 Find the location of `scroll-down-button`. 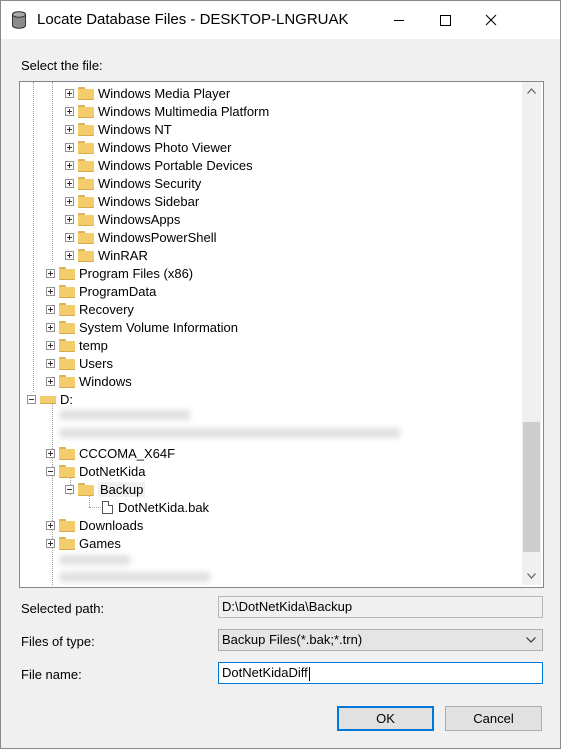

scroll-down-button is located at coordinates (531, 576).